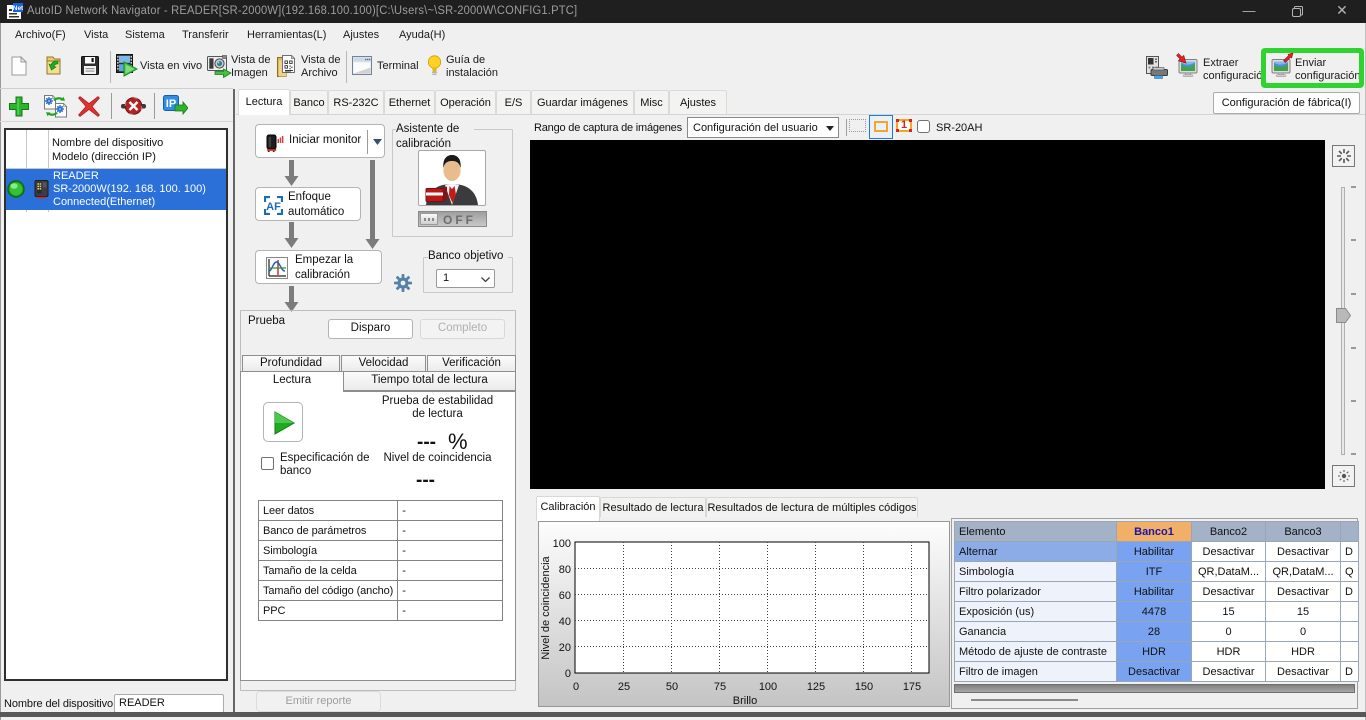  Describe the element at coordinates (546, 607) in the screenshot. I see `svg-text: Nivel de coincidencia` at that location.